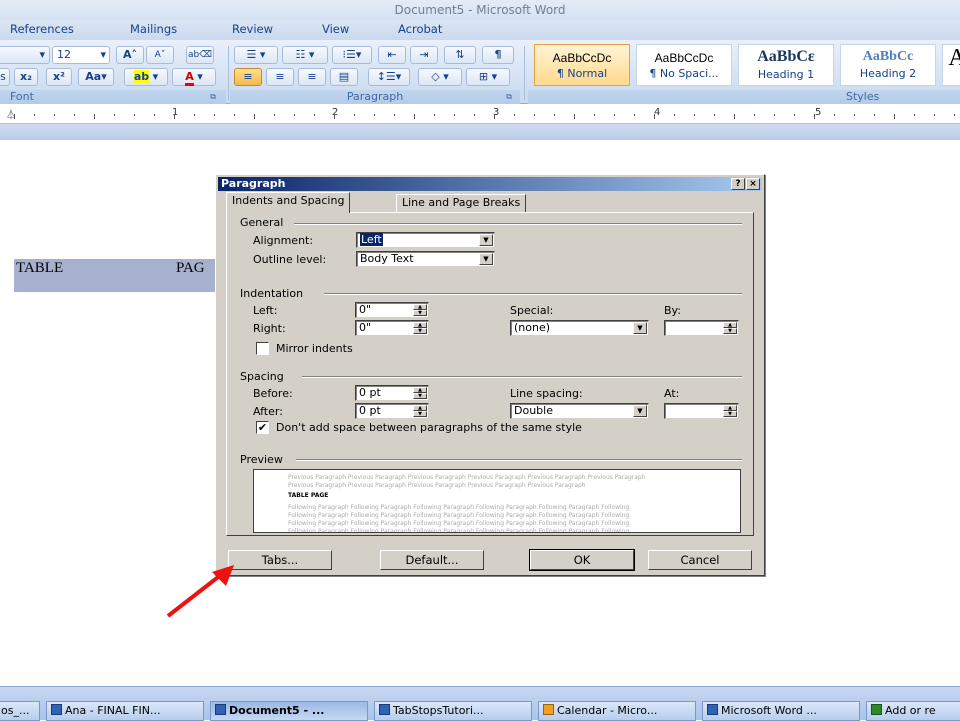  Describe the element at coordinates (5, 77) in the screenshot. I see `strikethrough-button: s` at that location.